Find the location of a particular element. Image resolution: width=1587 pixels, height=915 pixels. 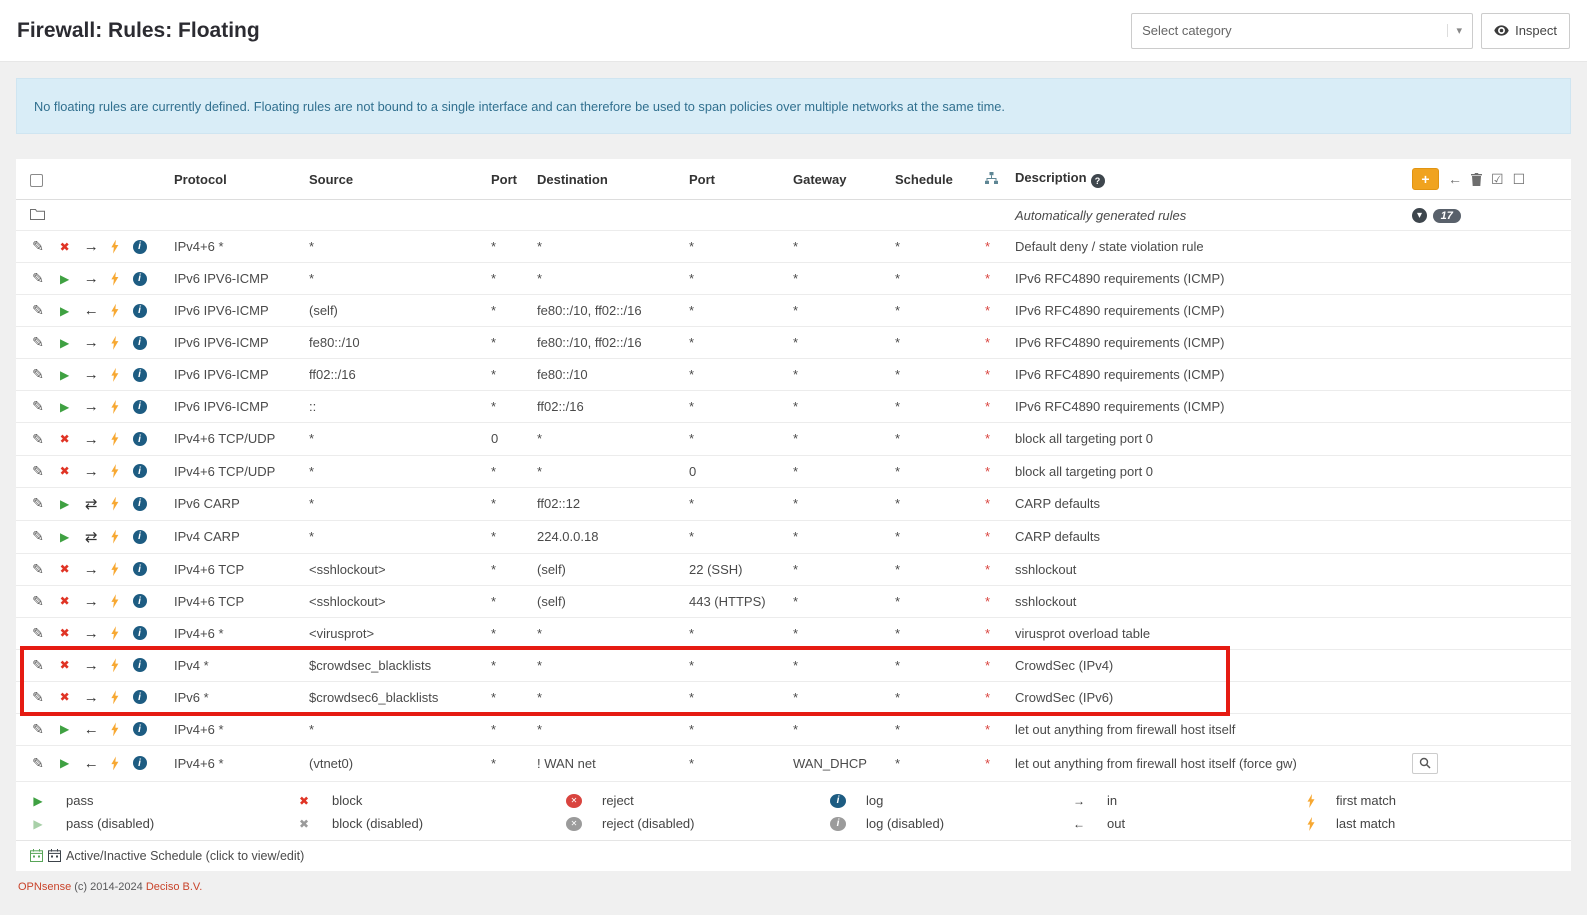

rule-icons-cell: ✎ ✖ → i is located at coordinates (92, 569).